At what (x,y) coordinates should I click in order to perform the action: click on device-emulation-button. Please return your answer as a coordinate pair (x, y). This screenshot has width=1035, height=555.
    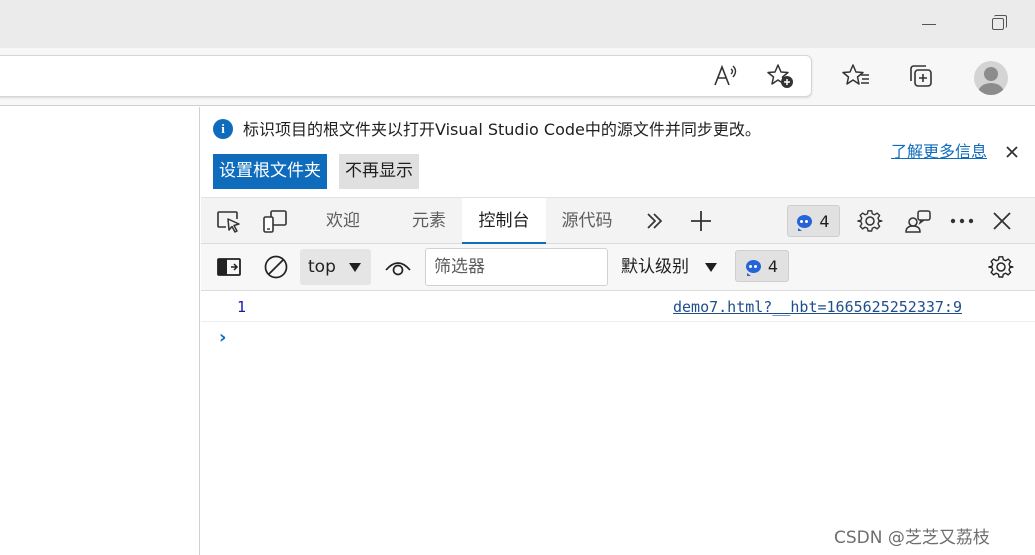
    Looking at the image, I should click on (275, 221).